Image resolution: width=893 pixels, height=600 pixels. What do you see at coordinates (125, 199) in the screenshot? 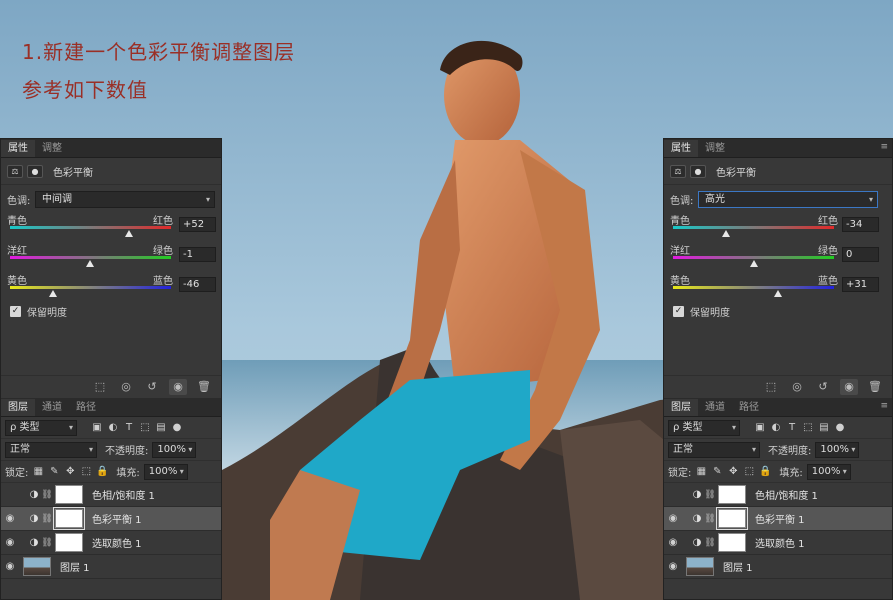
I see `tone-select: 中间调 ▾` at bounding box center [125, 199].